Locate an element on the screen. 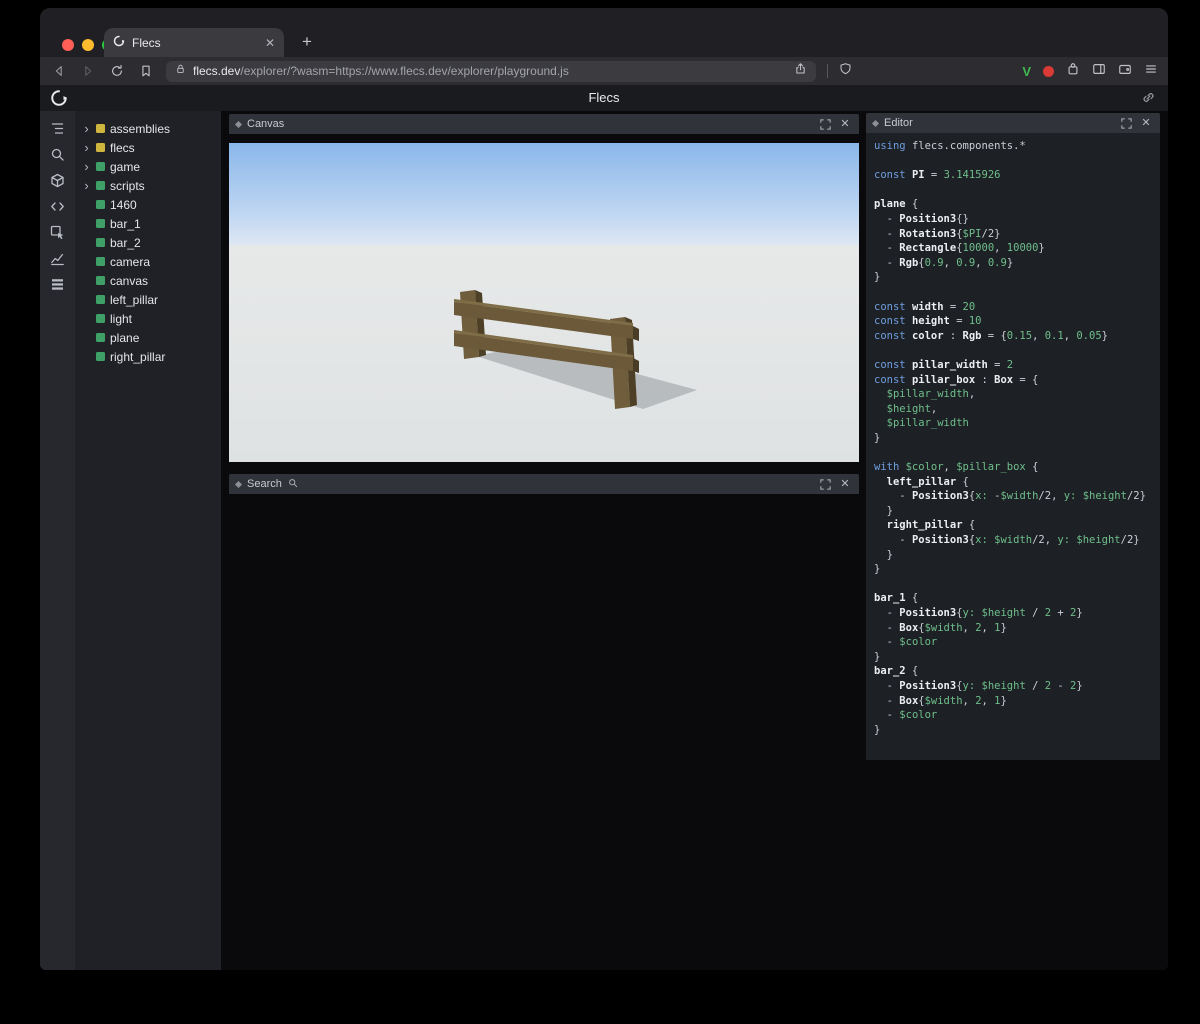 The width and height of the screenshot is (1200, 1024). code-line: - Position3{y: $height / 2 + 2} is located at coordinates (978, 613).